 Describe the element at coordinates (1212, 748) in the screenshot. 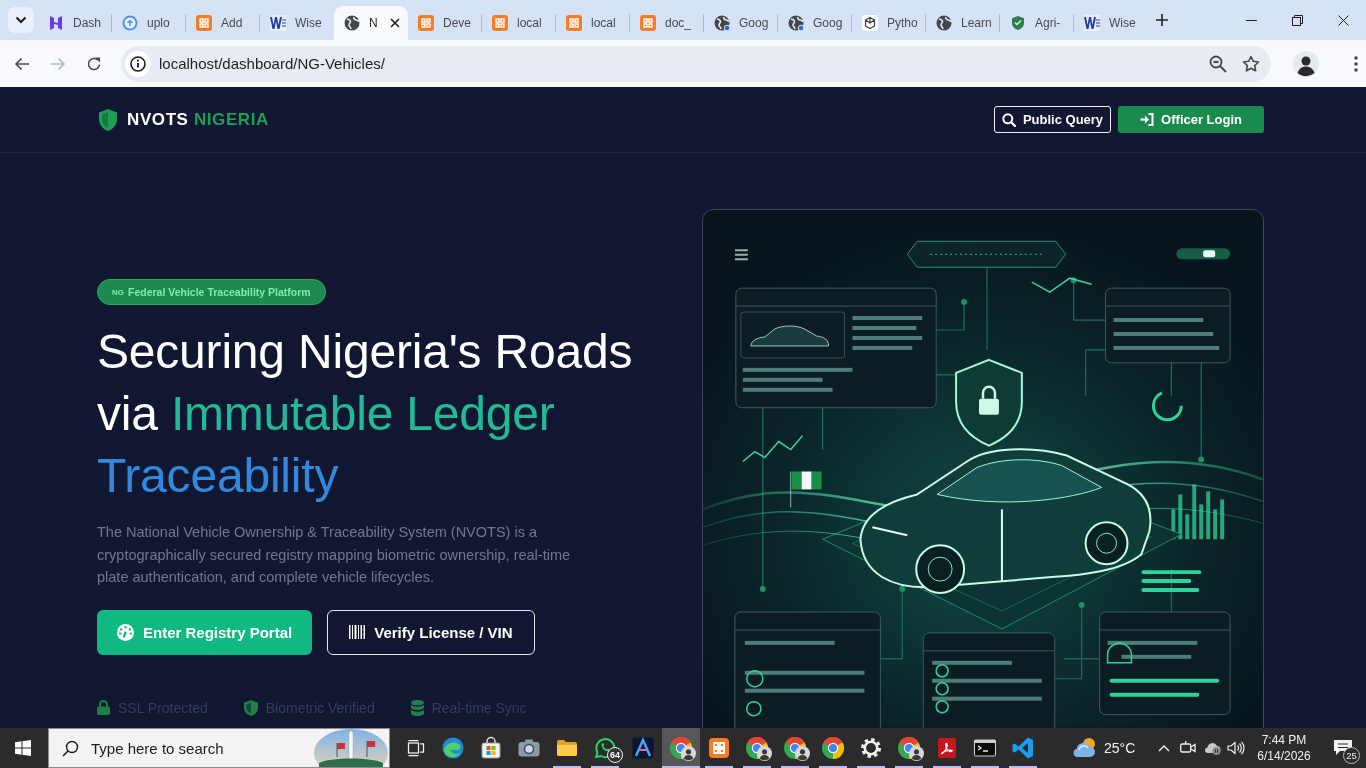

I see `cloud-network-icon` at that location.